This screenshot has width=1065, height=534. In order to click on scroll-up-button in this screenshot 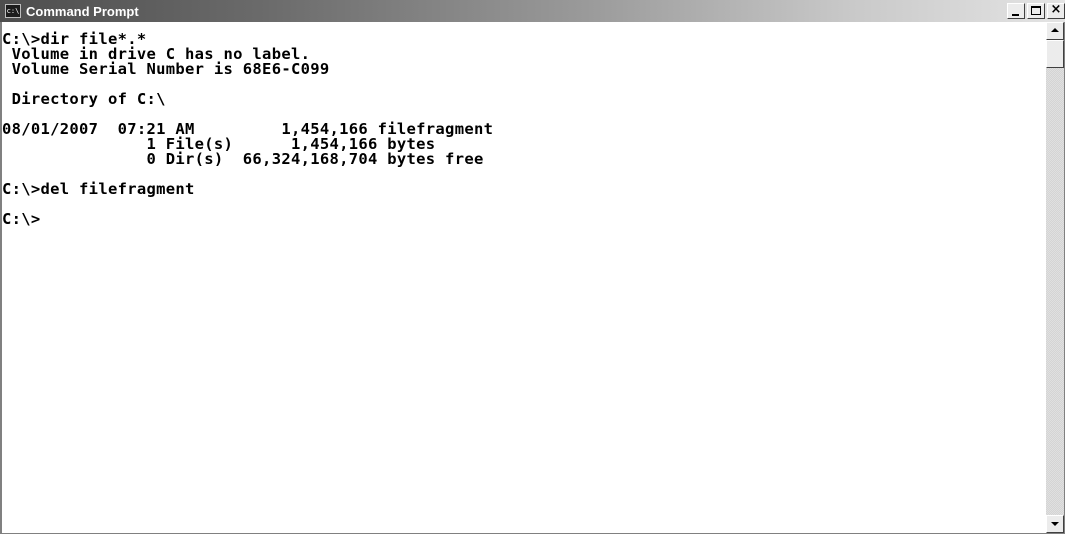, I will do `click(1055, 31)`.